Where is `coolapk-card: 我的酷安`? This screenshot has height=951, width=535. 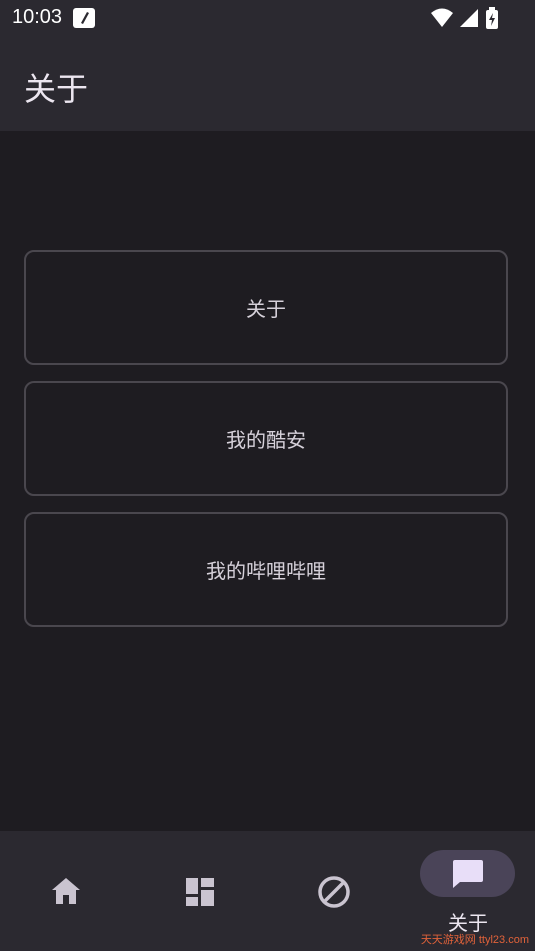 coolapk-card: 我的酷安 is located at coordinates (266, 438).